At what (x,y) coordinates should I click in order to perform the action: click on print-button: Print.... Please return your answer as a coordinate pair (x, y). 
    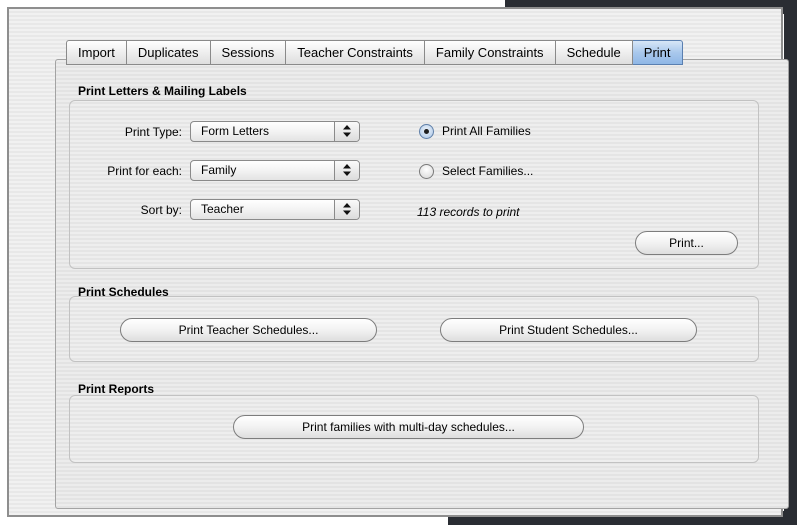
    Looking at the image, I should click on (686, 243).